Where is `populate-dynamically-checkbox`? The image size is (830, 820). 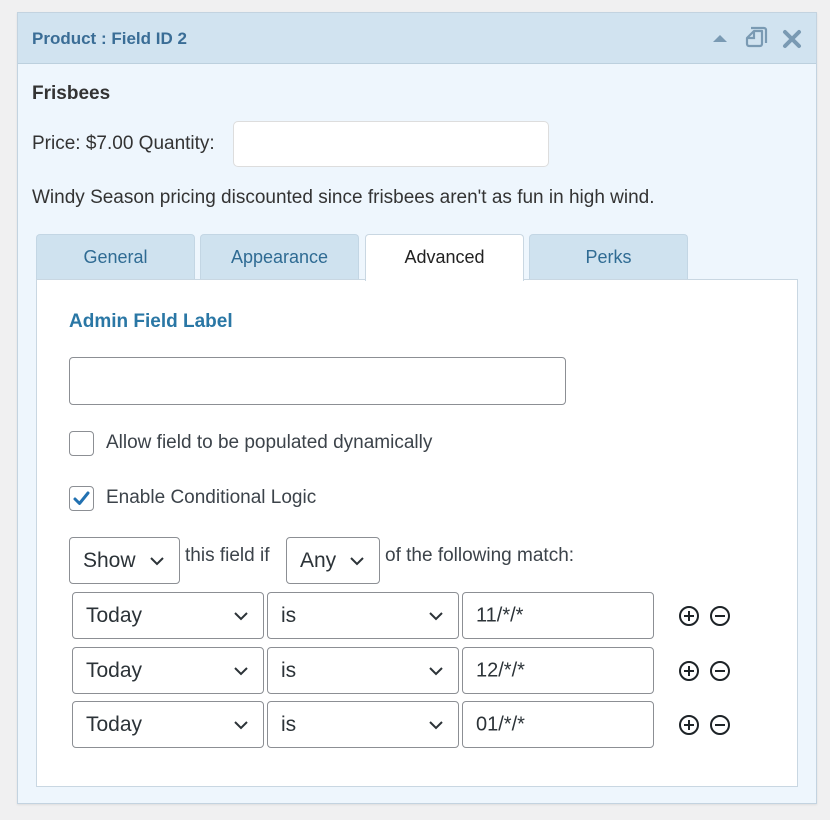 populate-dynamically-checkbox is located at coordinates (81, 443).